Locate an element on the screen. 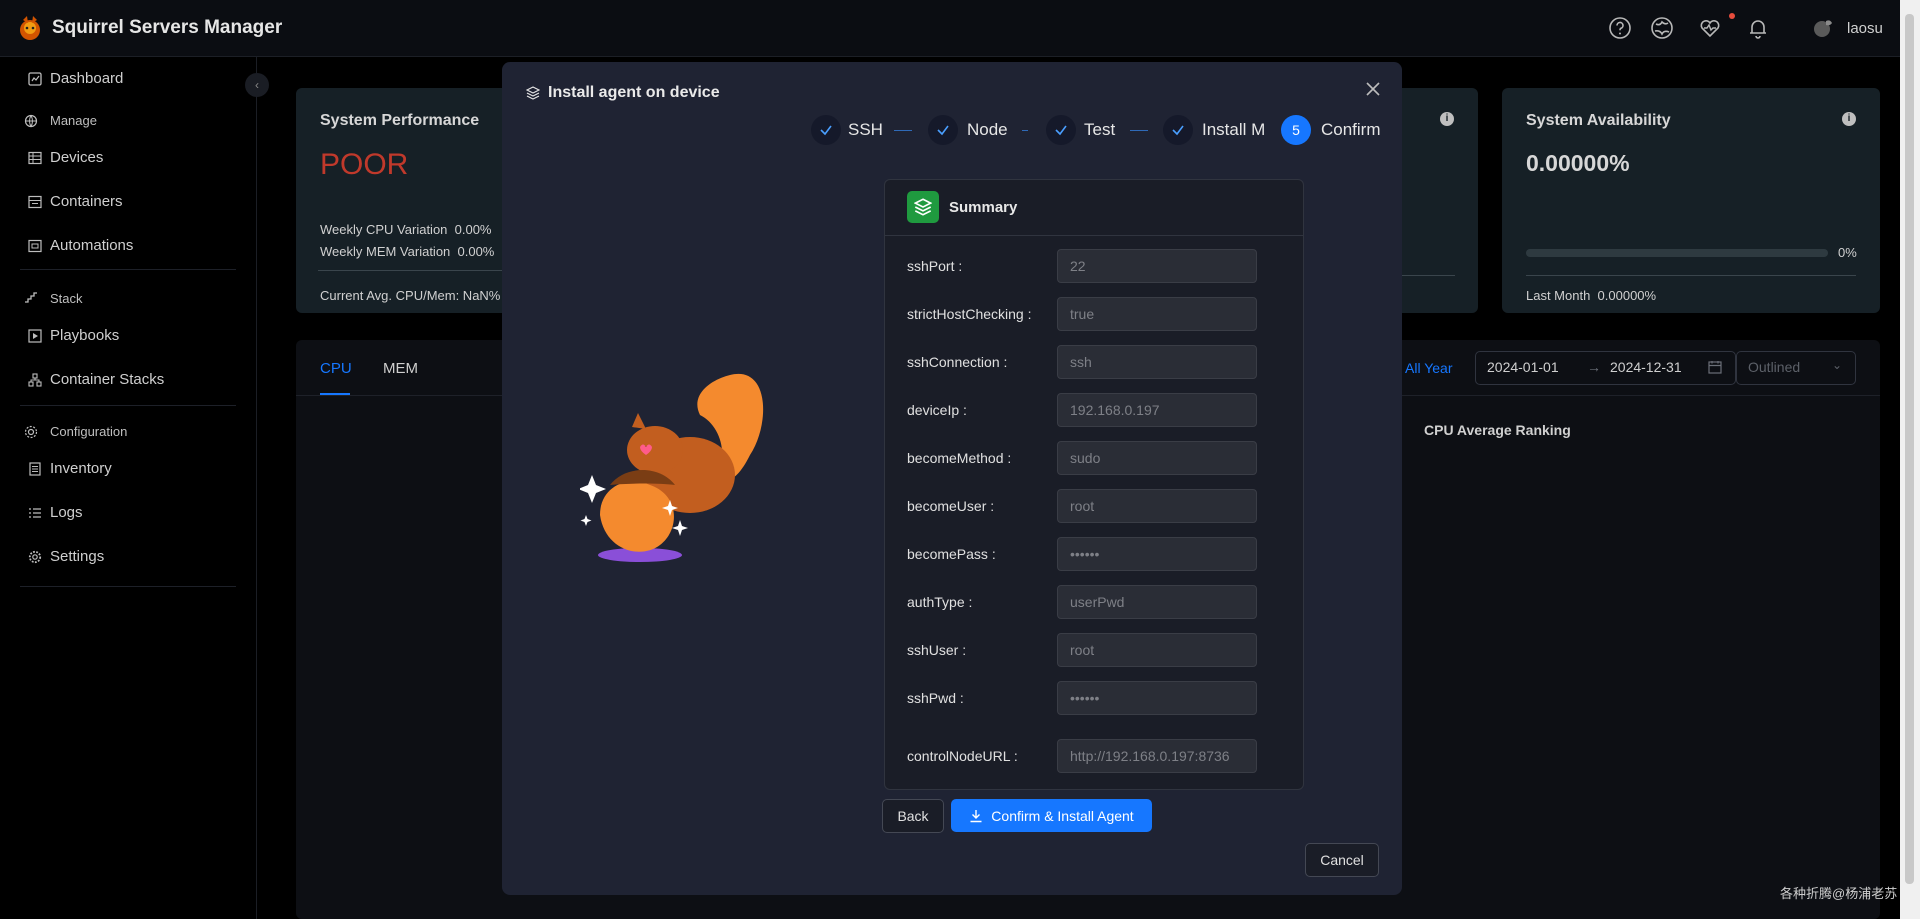 Image resolution: width=1920 pixels, height=919 pixels. list-icon is located at coordinates (35, 512).